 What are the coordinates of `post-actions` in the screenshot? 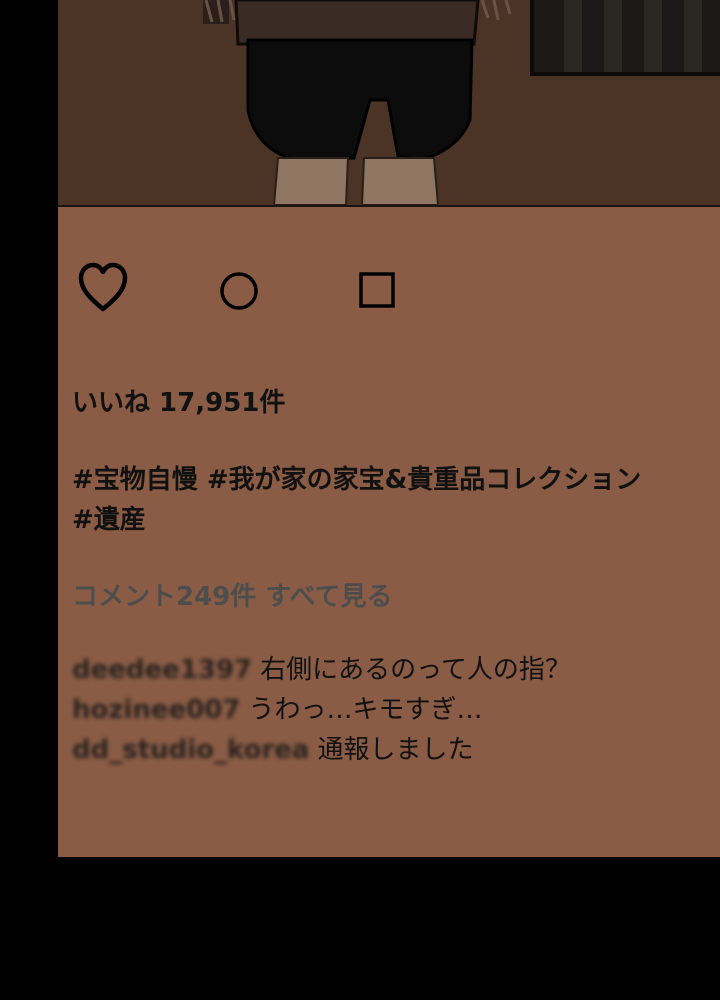 It's located at (389, 292).